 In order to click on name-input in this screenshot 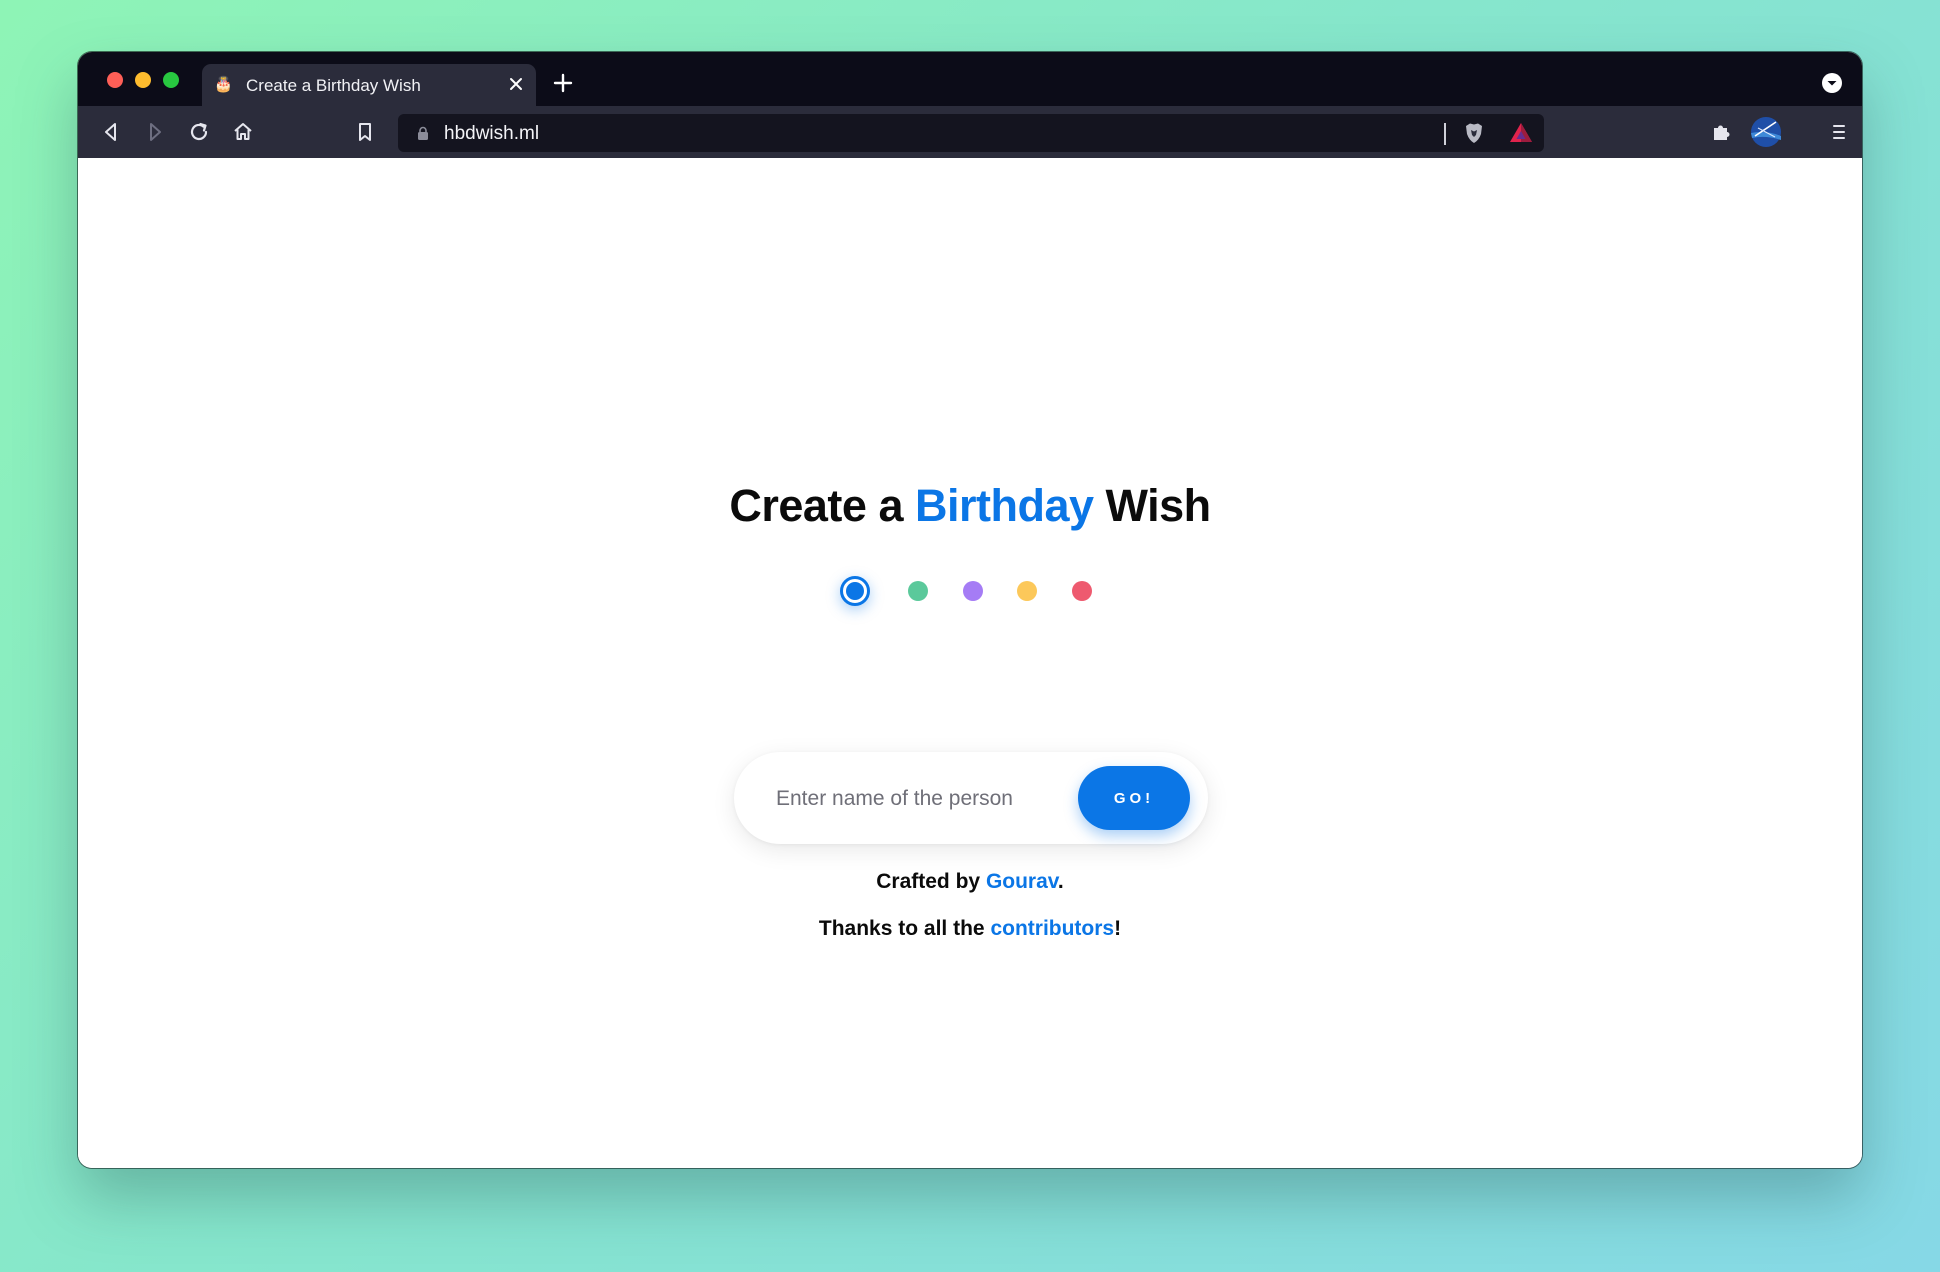, I will do `click(911, 799)`.